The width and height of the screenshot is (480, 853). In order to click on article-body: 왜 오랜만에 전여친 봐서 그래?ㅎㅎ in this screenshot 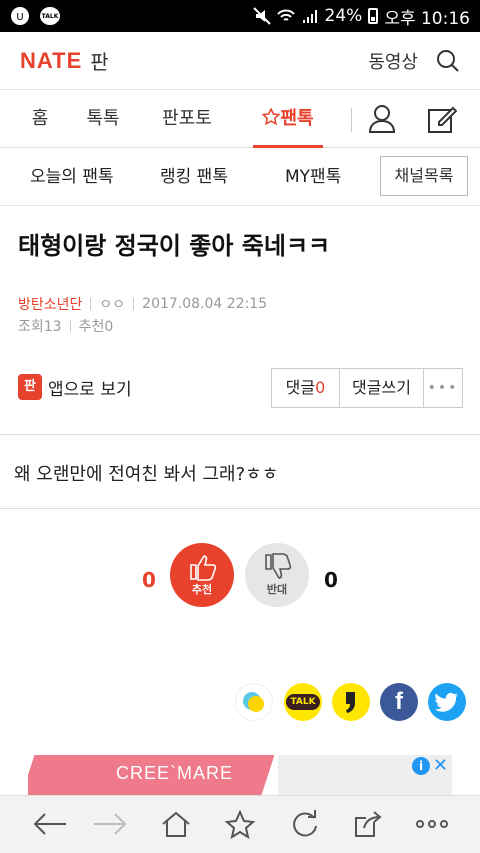, I will do `click(146, 474)`.